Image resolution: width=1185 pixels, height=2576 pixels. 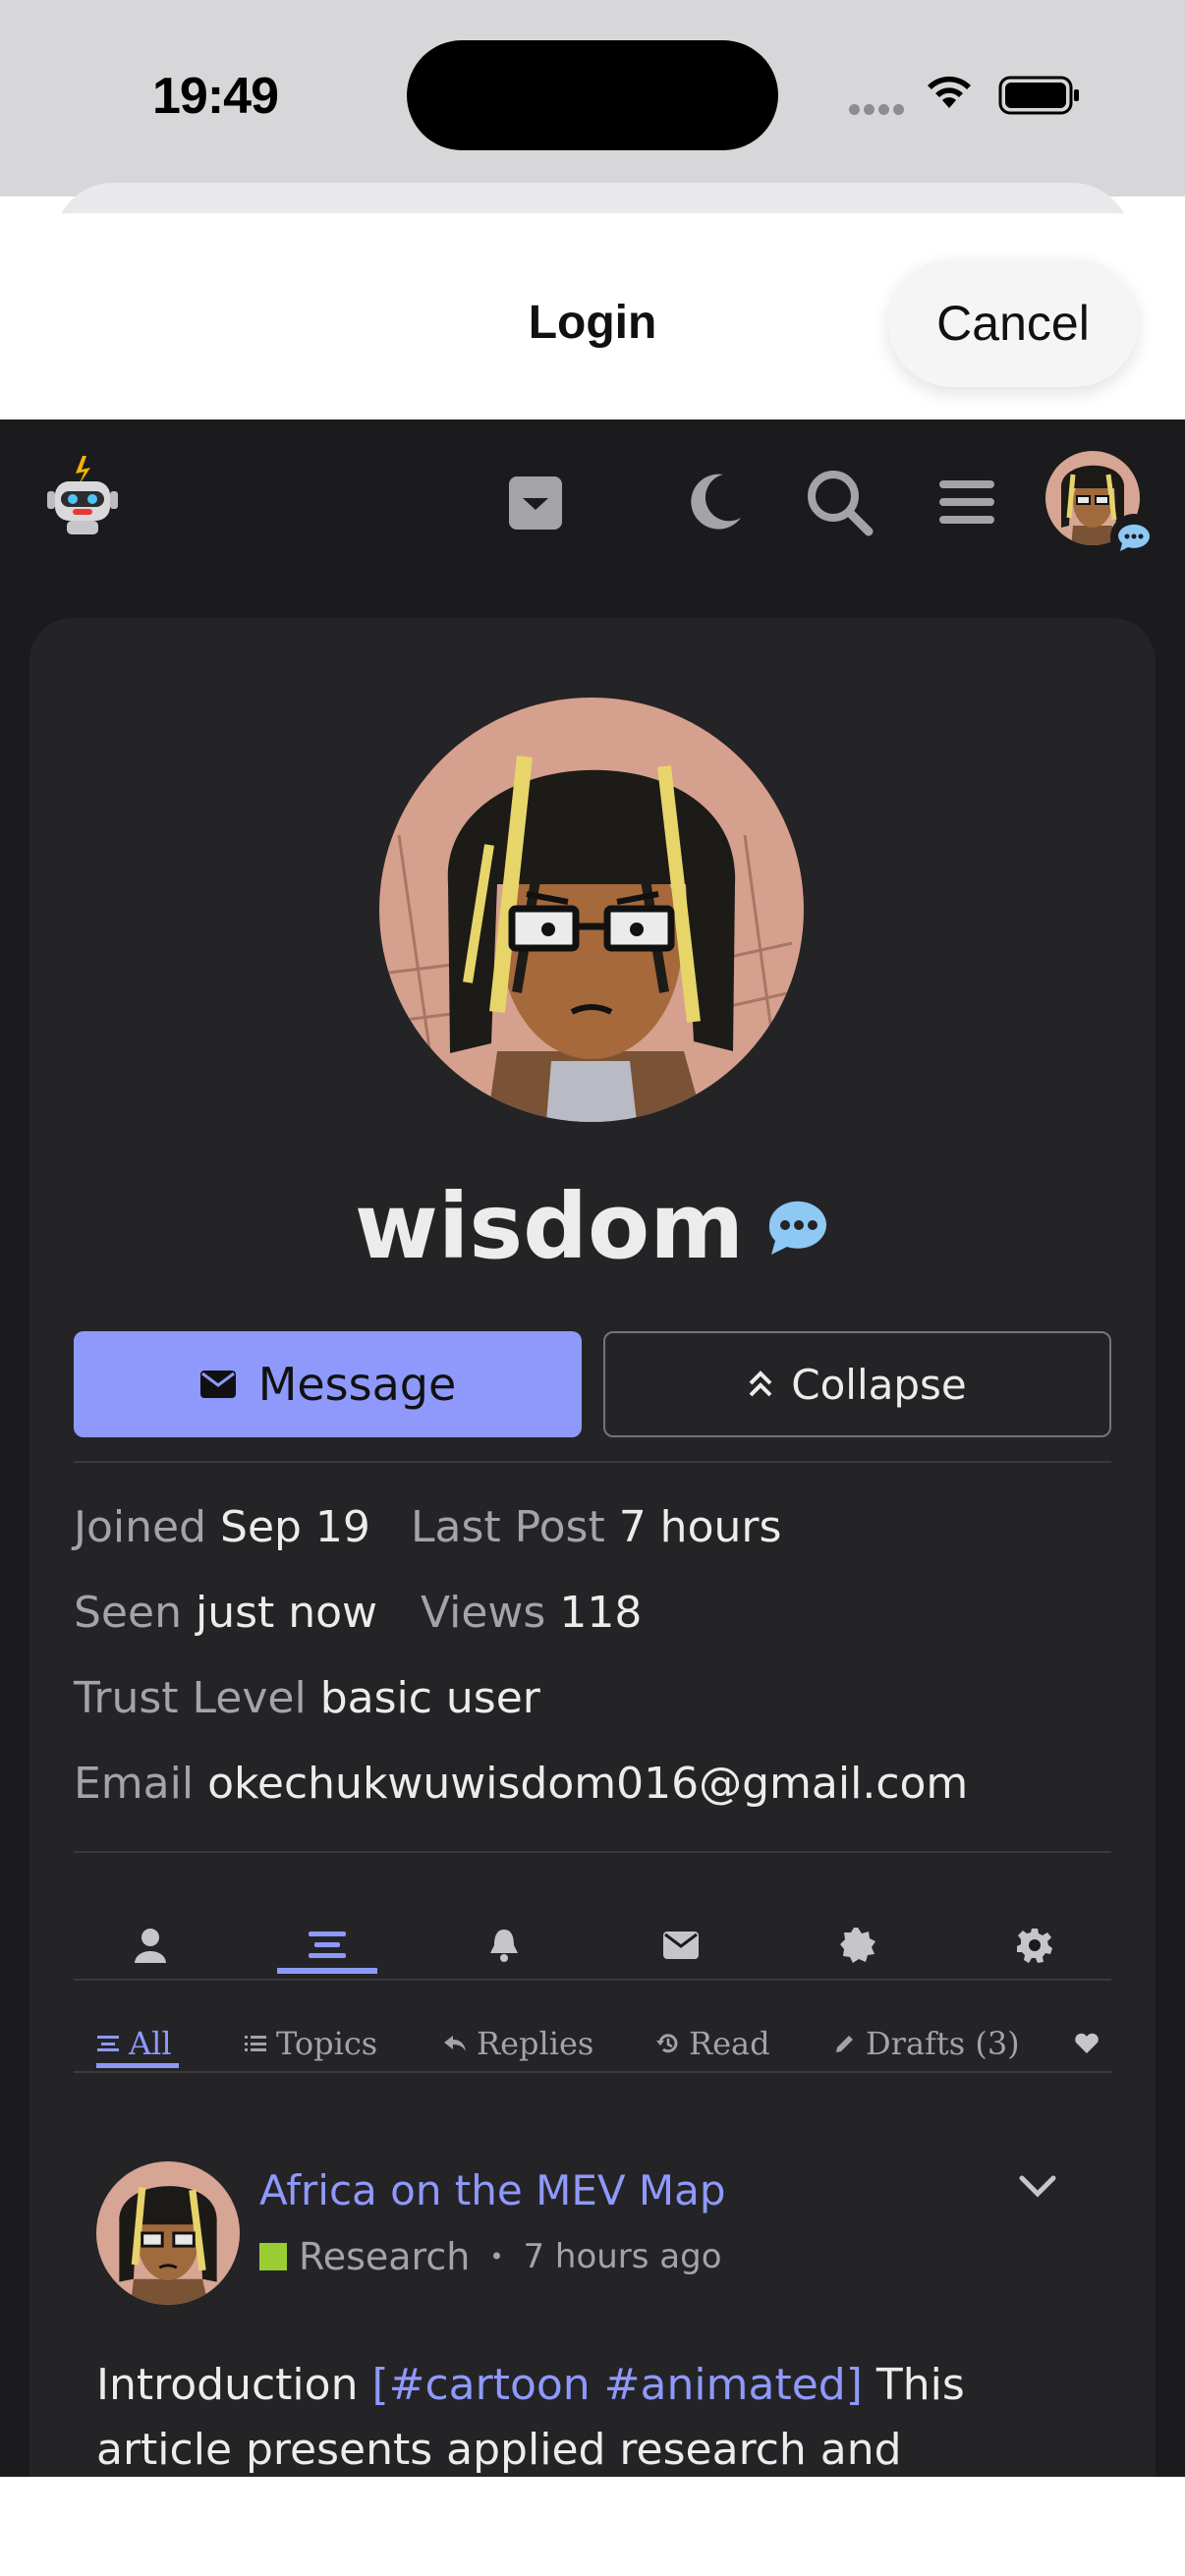 I want to click on stat-joined-label: Joined, so click(x=140, y=1527).